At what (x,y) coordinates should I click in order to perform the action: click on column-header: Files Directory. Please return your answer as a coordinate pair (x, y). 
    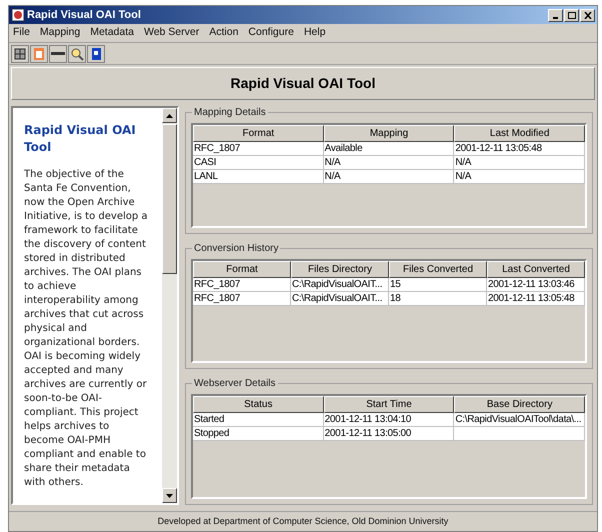
    Looking at the image, I should click on (340, 269).